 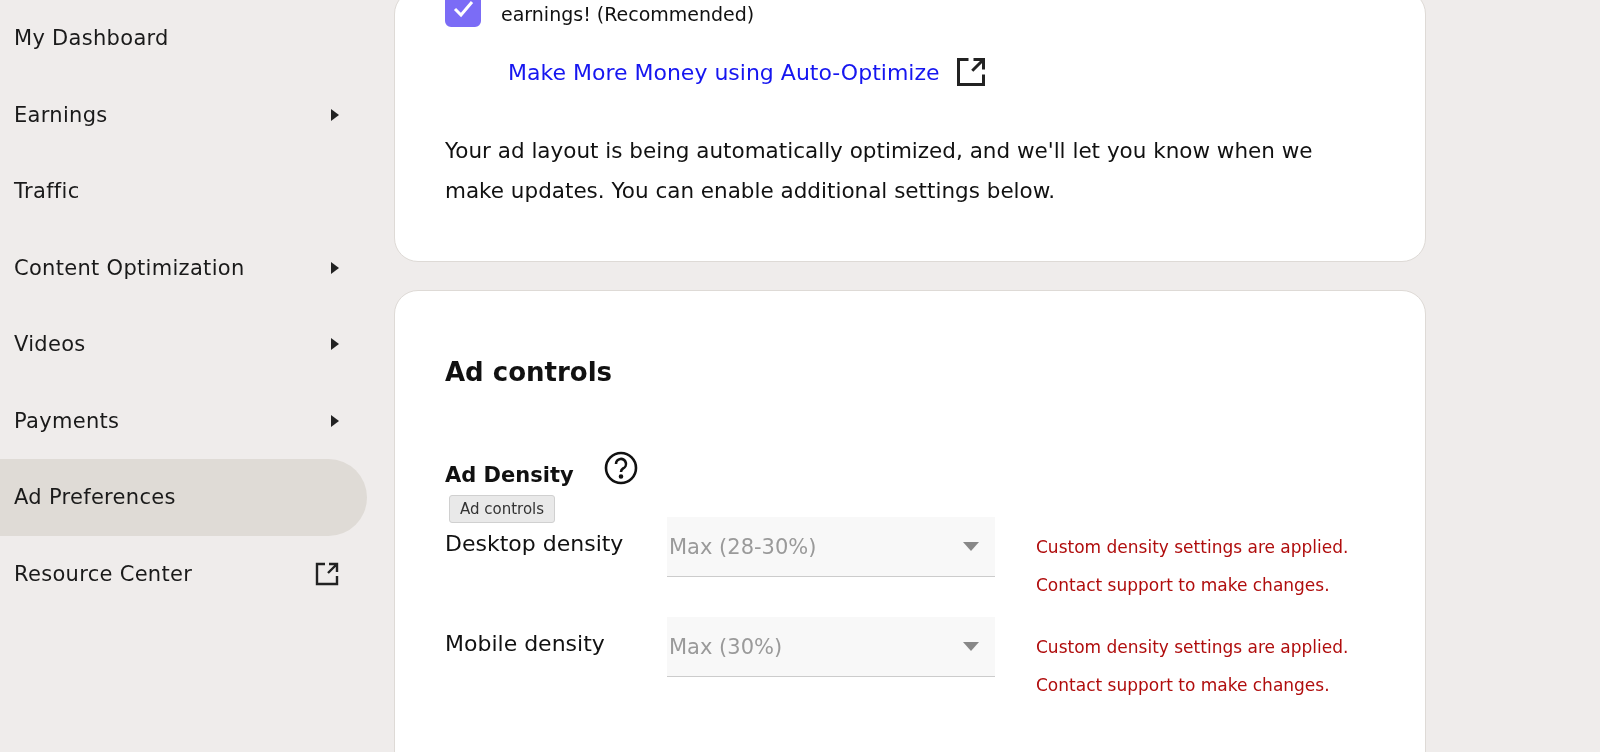 What do you see at coordinates (183, 420) in the screenshot?
I see `sidebar-item: Payments` at bounding box center [183, 420].